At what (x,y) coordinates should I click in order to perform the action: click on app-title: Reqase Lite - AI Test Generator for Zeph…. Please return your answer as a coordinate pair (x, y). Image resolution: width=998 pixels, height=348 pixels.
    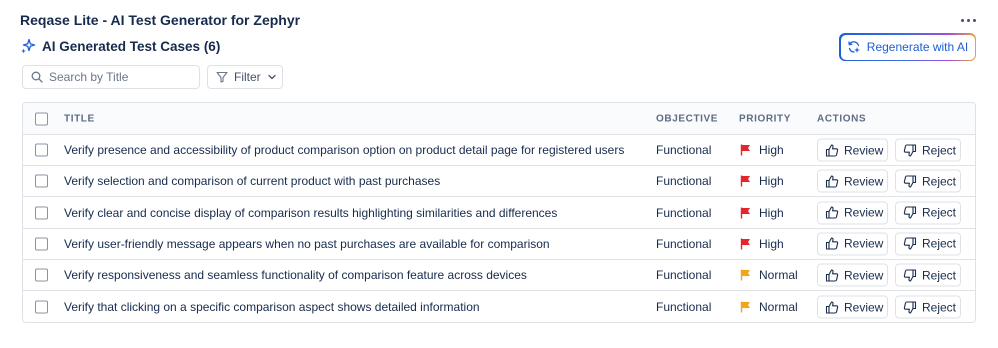
    Looking at the image, I should click on (160, 20).